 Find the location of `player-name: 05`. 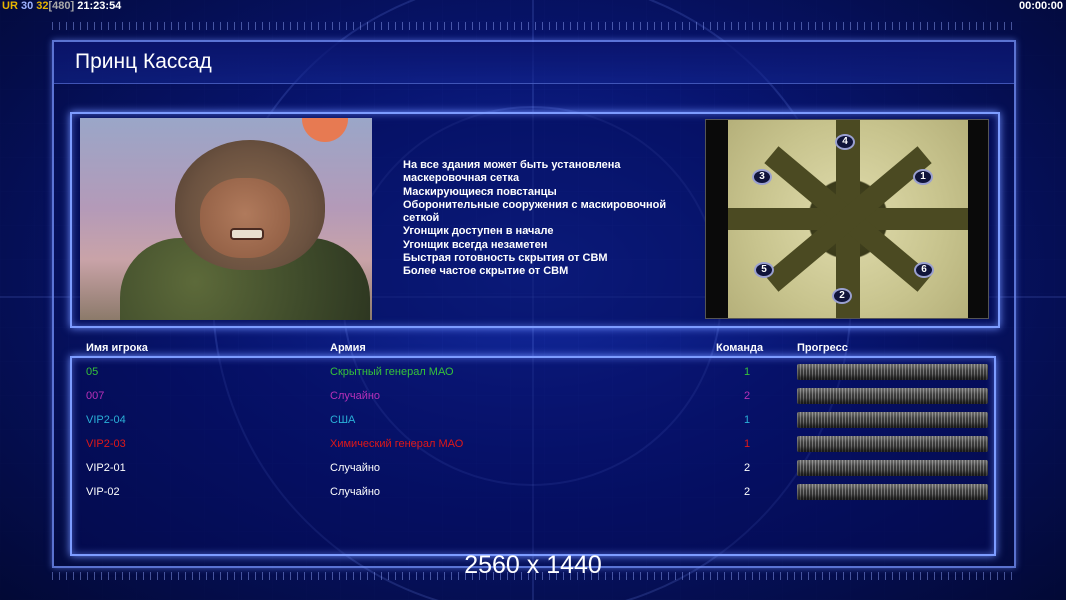

player-name: 05 is located at coordinates (92, 372).